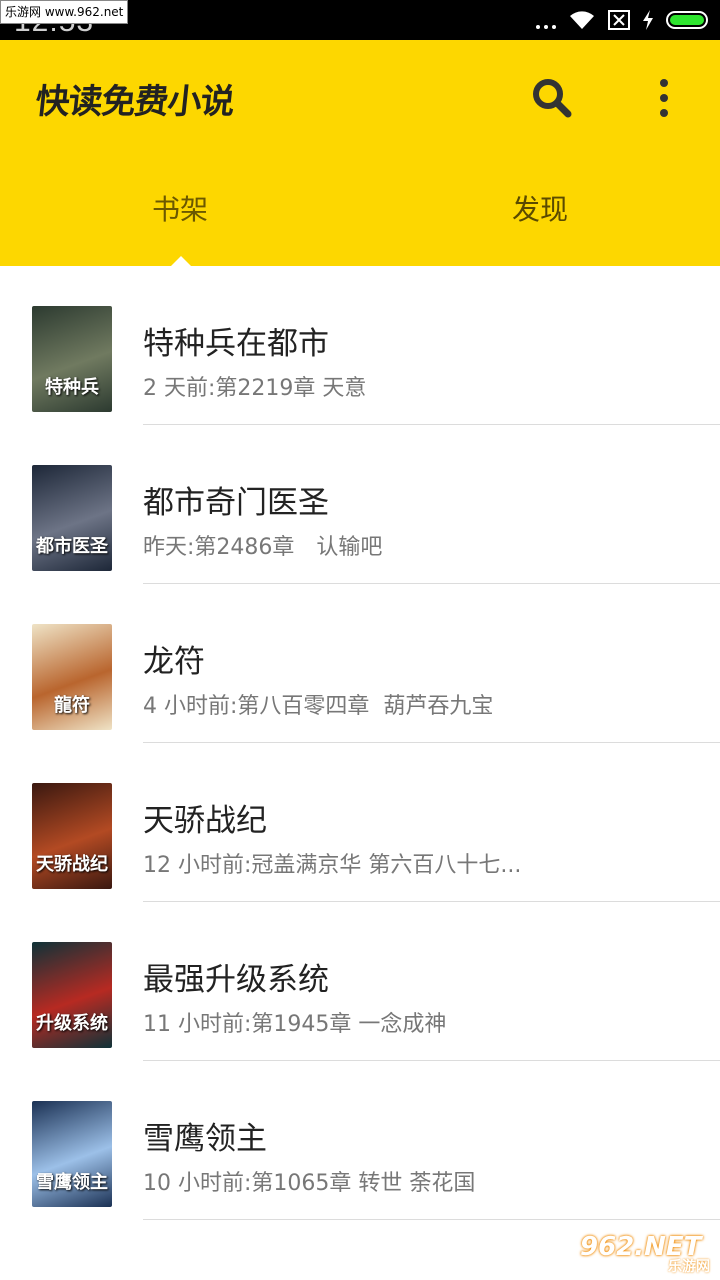 The width and height of the screenshot is (720, 1280). What do you see at coordinates (72, 705) in the screenshot?
I see `cover-title: 龍符` at bounding box center [72, 705].